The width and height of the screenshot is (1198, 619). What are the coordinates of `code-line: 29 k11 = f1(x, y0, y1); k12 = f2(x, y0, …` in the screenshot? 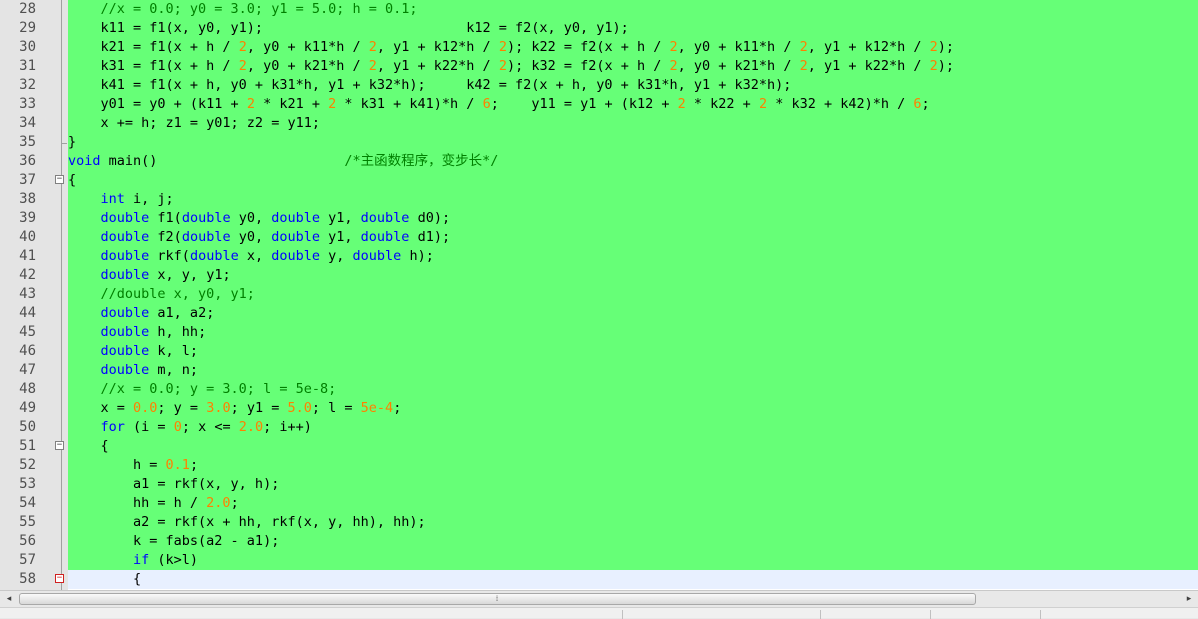 It's located at (599, 28).